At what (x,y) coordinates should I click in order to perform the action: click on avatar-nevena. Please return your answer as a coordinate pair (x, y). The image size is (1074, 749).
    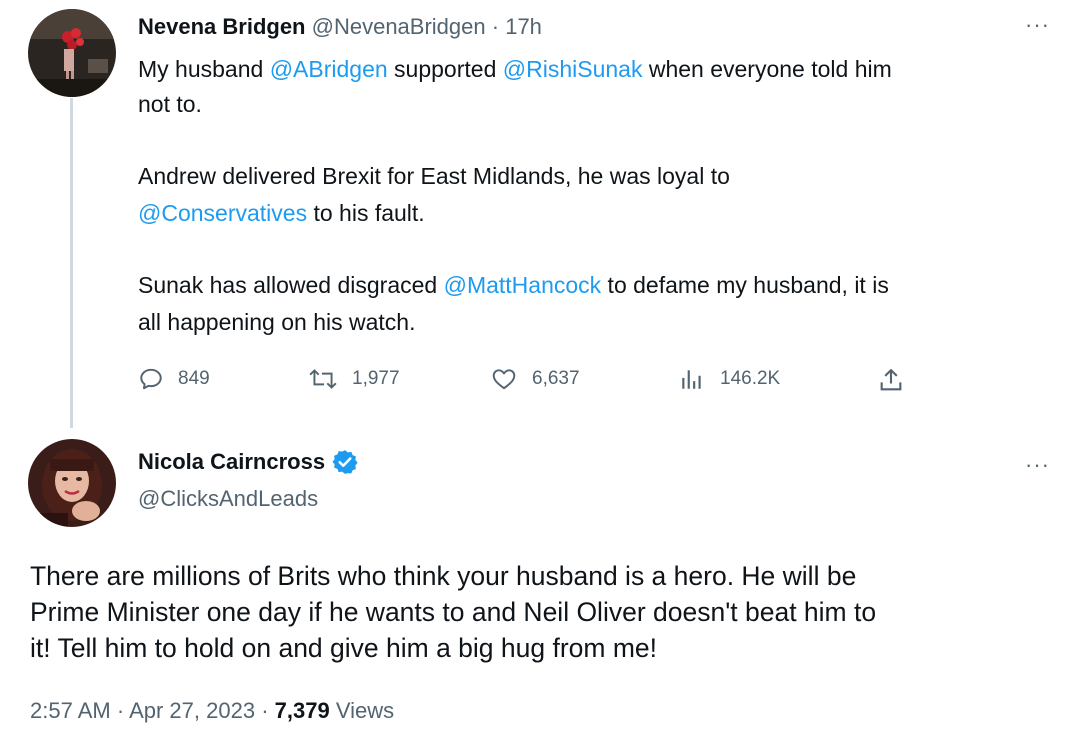
    Looking at the image, I should click on (72, 53).